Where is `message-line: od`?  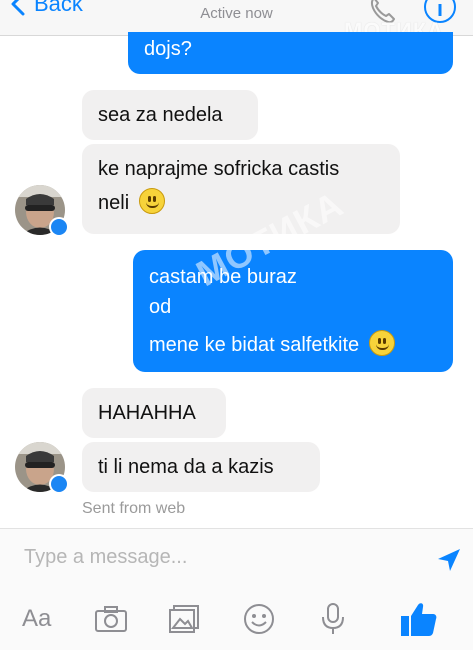 message-line: od is located at coordinates (160, 307).